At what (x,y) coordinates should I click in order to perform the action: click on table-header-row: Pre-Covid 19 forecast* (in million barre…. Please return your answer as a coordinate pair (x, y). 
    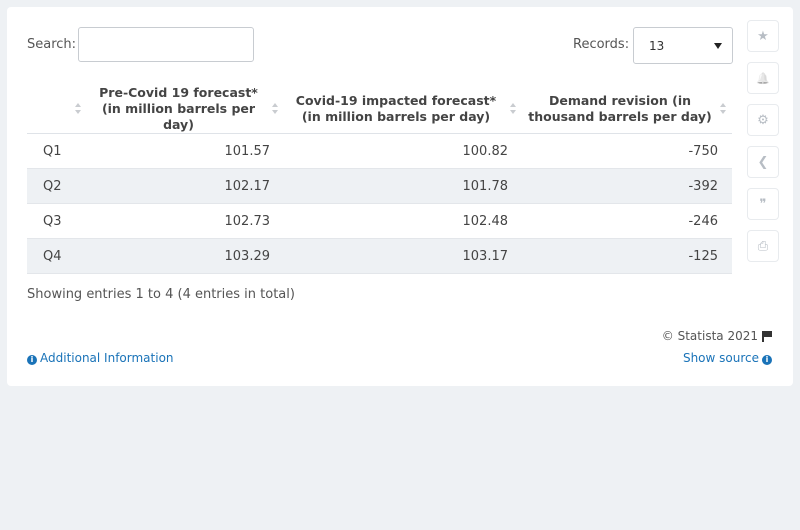
    Looking at the image, I should click on (379, 109).